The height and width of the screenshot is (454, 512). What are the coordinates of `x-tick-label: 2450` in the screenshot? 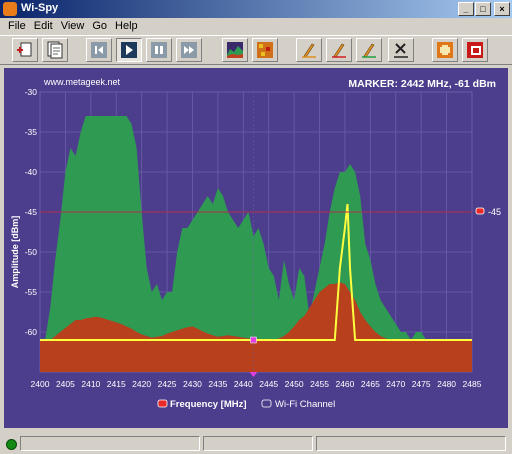 It's located at (294, 384).